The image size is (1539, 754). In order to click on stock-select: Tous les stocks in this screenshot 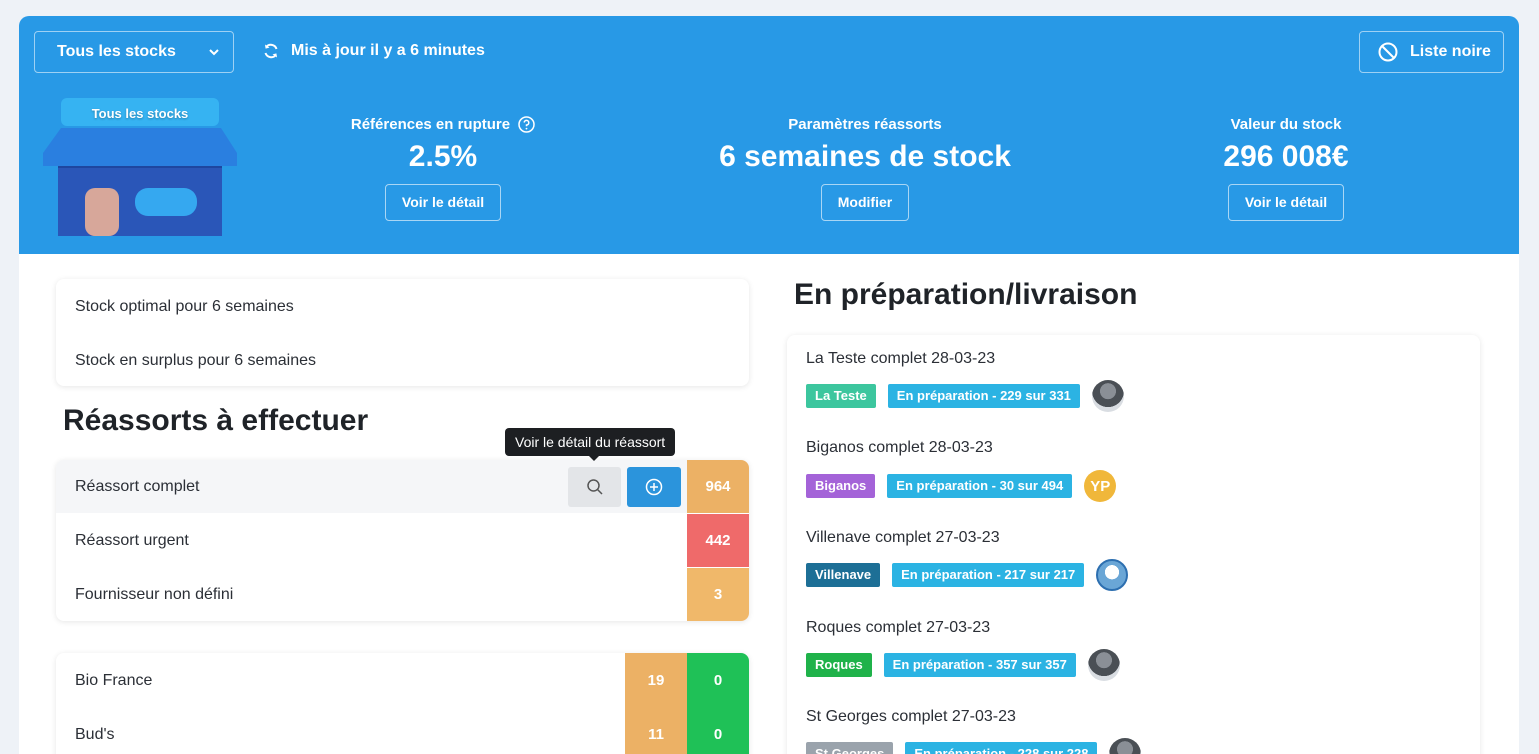, I will do `click(134, 52)`.